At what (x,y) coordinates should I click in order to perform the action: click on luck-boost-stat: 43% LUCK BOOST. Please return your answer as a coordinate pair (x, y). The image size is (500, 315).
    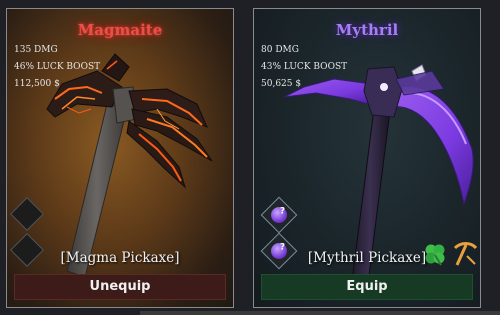
    Looking at the image, I should click on (304, 67).